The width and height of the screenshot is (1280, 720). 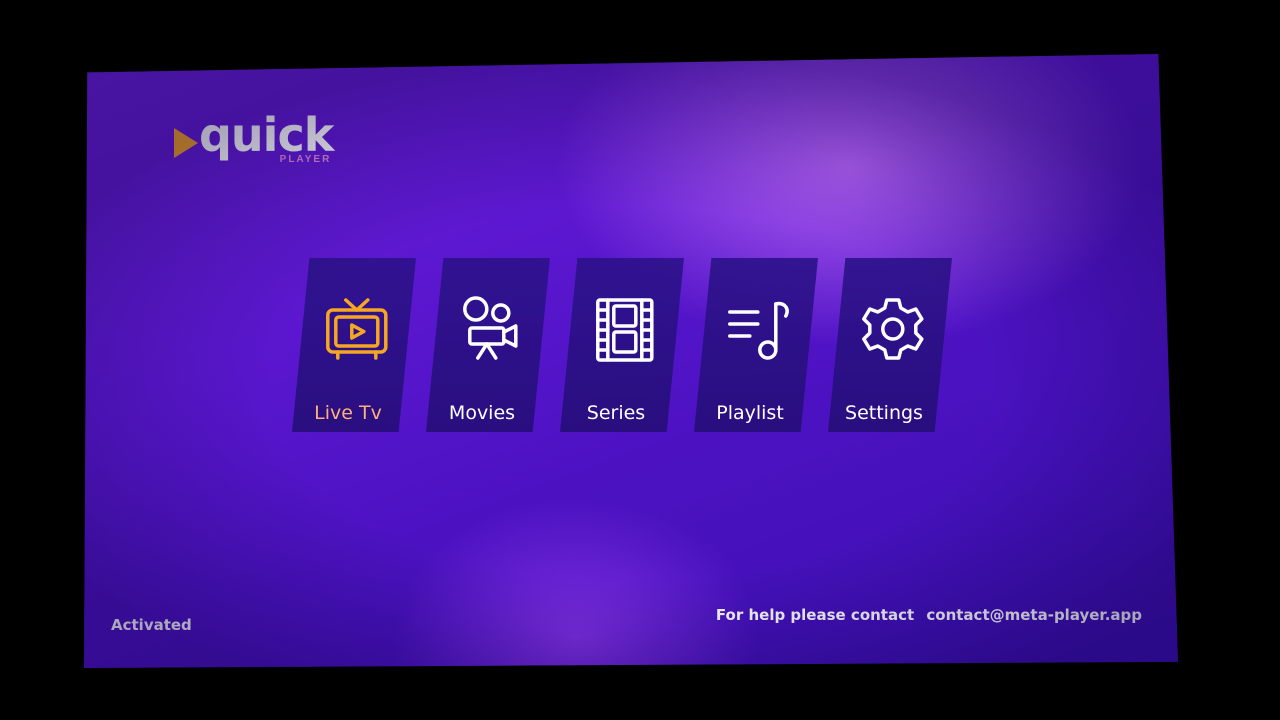 I want to click on menu-item-label: Movies, so click(x=482, y=413).